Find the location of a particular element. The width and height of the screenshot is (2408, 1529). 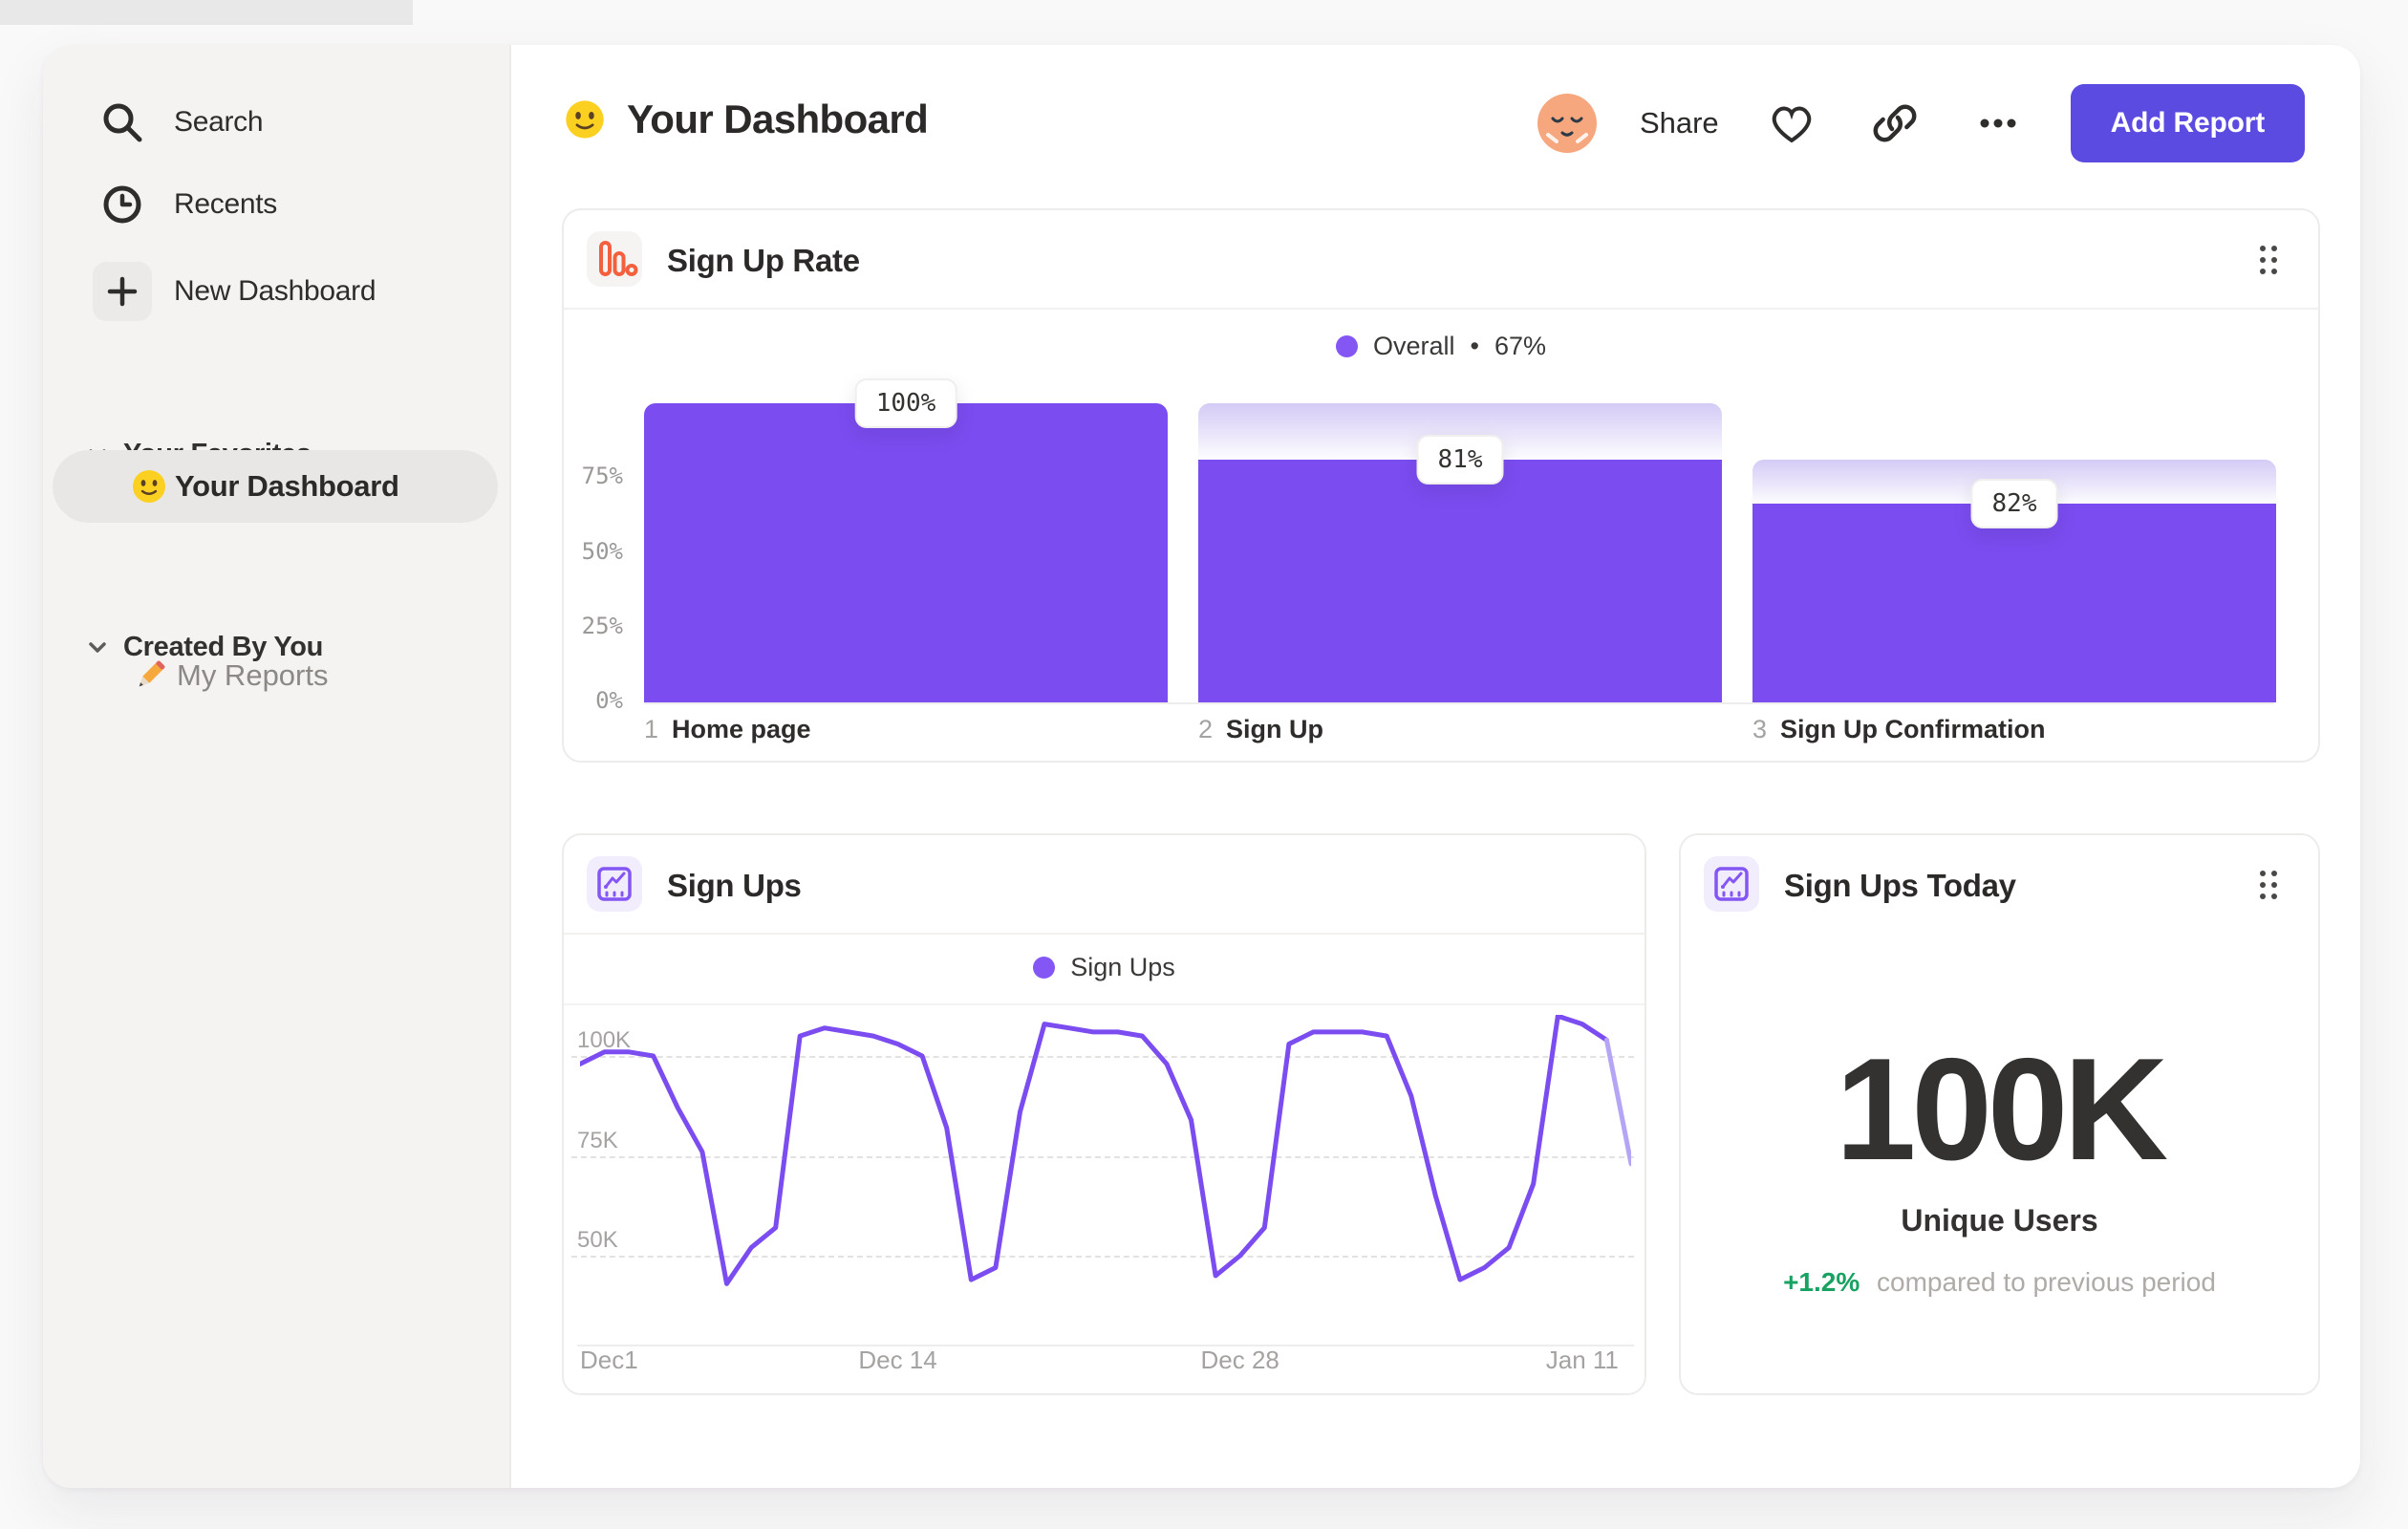

line-plot is located at coordinates (1106, 1180).